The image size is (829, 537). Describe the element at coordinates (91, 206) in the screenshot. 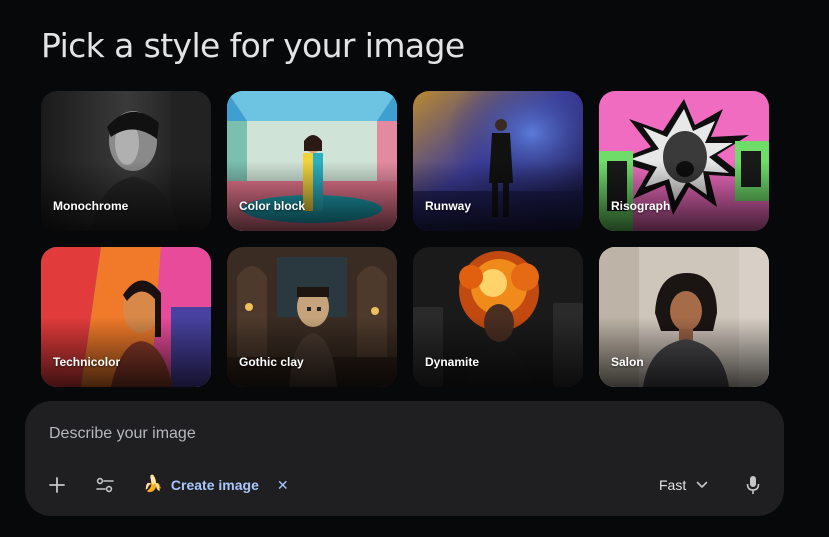

I see `style-label: Monochrome` at that location.